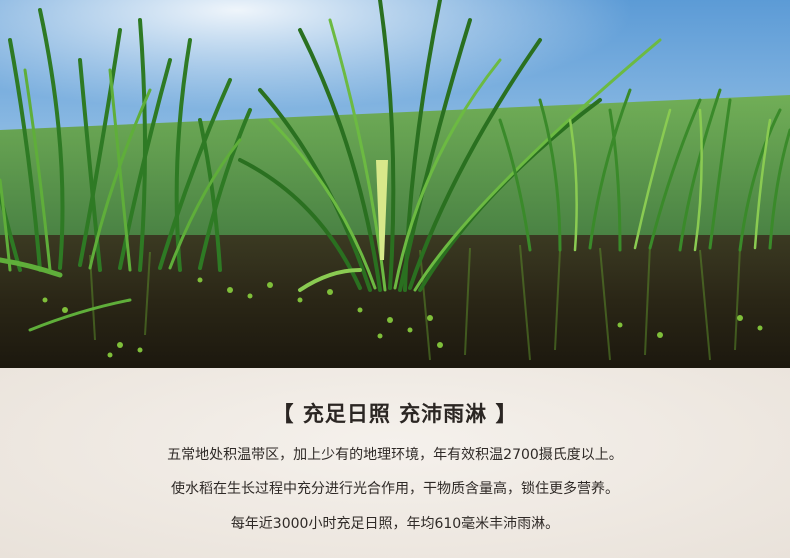 This screenshot has height=558, width=790. What do you see at coordinates (395, 524) in the screenshot?
I see `description-line-3: 每年近3000小时充足日照，年均610毫米丰沛雨淋。` at bounding box center [395, 524].